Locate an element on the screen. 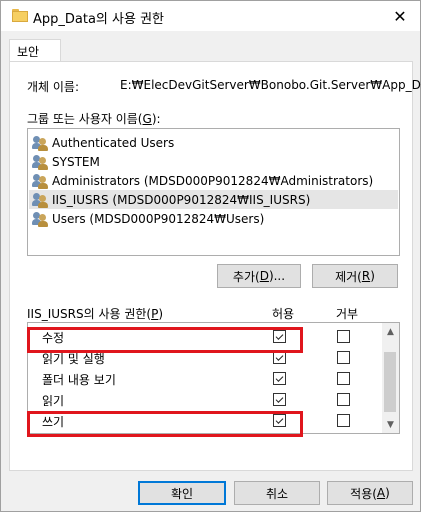  list-item-selected: IIS_IUSRS (MDSD000P9012824₩IIS_IUSRS) is located at coordinates (213, 199).